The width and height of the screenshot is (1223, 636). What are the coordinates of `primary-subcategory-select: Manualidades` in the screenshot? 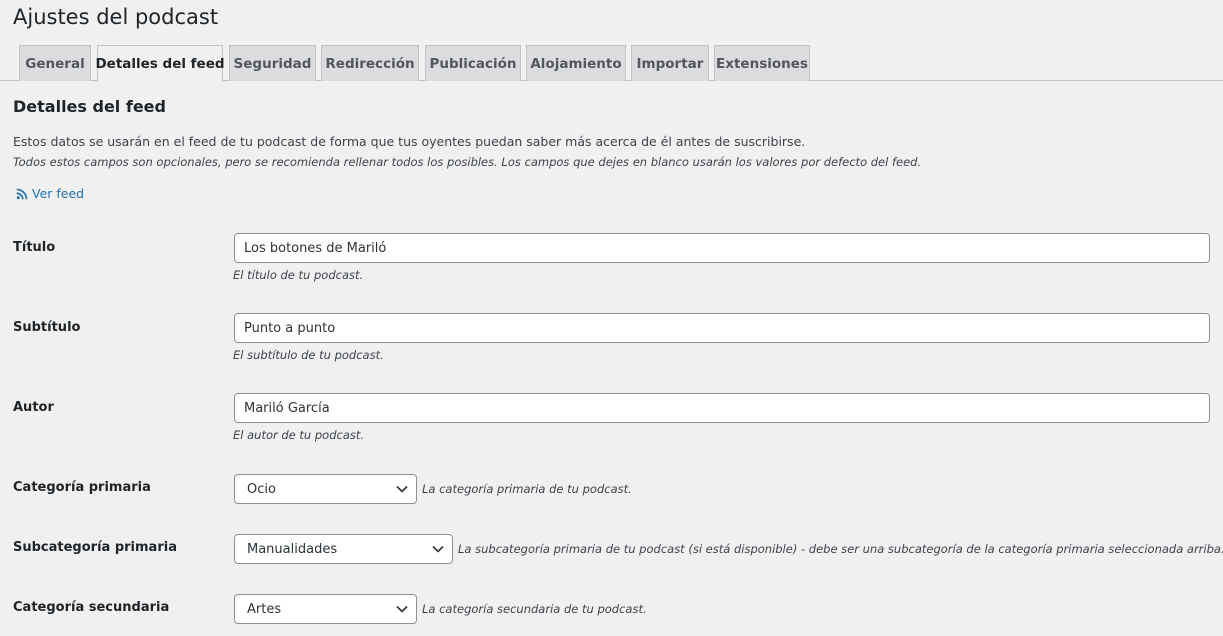 It's located at (343, 549).